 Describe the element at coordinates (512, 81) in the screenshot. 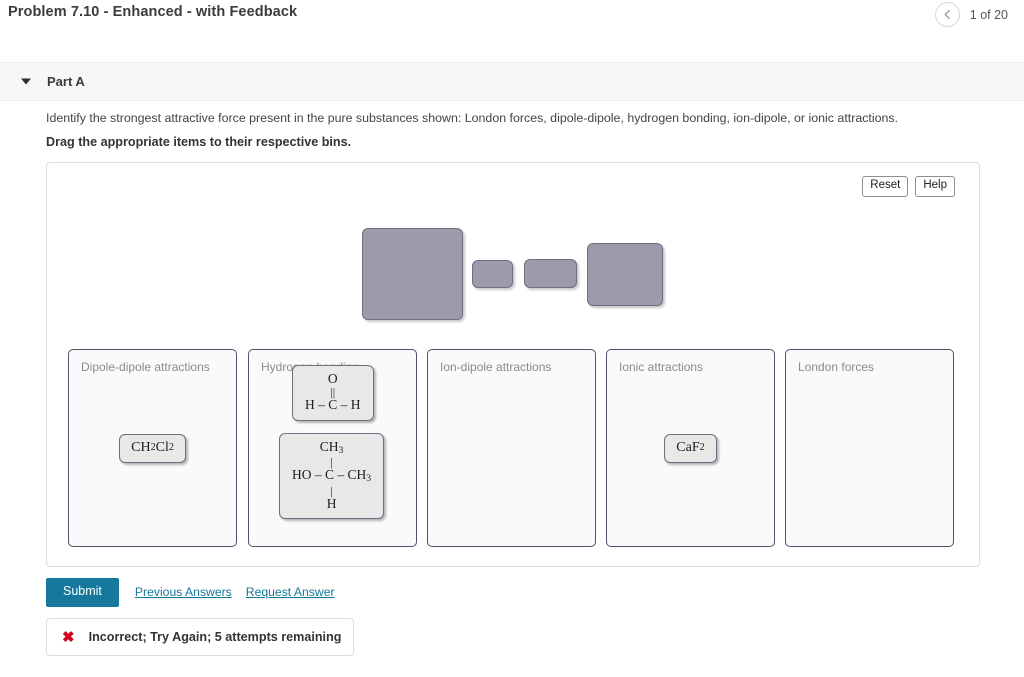

I see `part-a-header: Part A` at that location.